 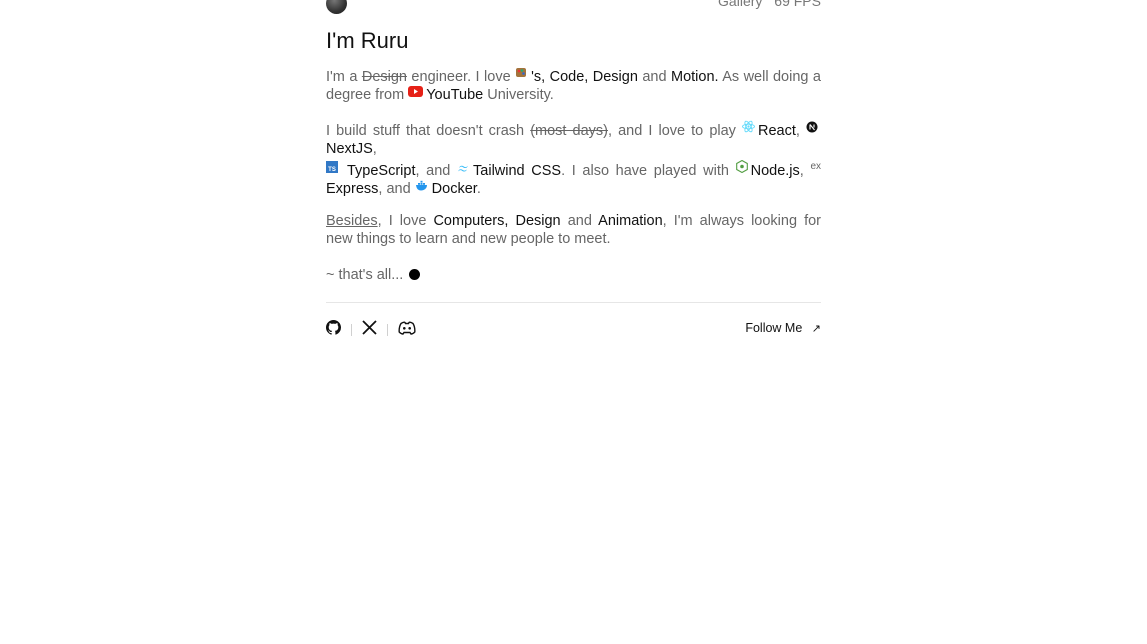 I want to click on avatar, so click(x=336, y=7).